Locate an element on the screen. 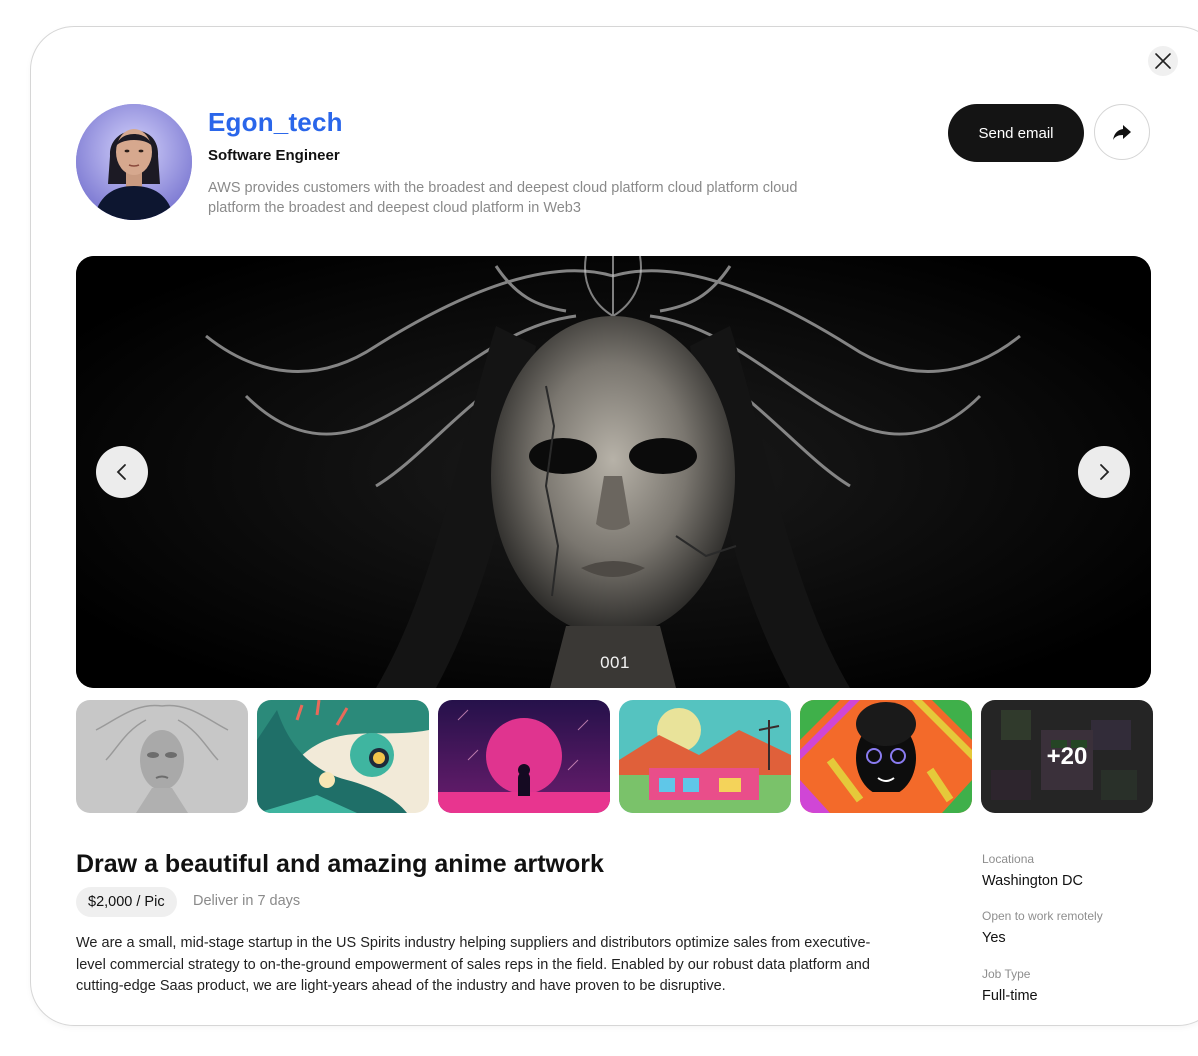  close-icon is located at coordinates (1163, 61).